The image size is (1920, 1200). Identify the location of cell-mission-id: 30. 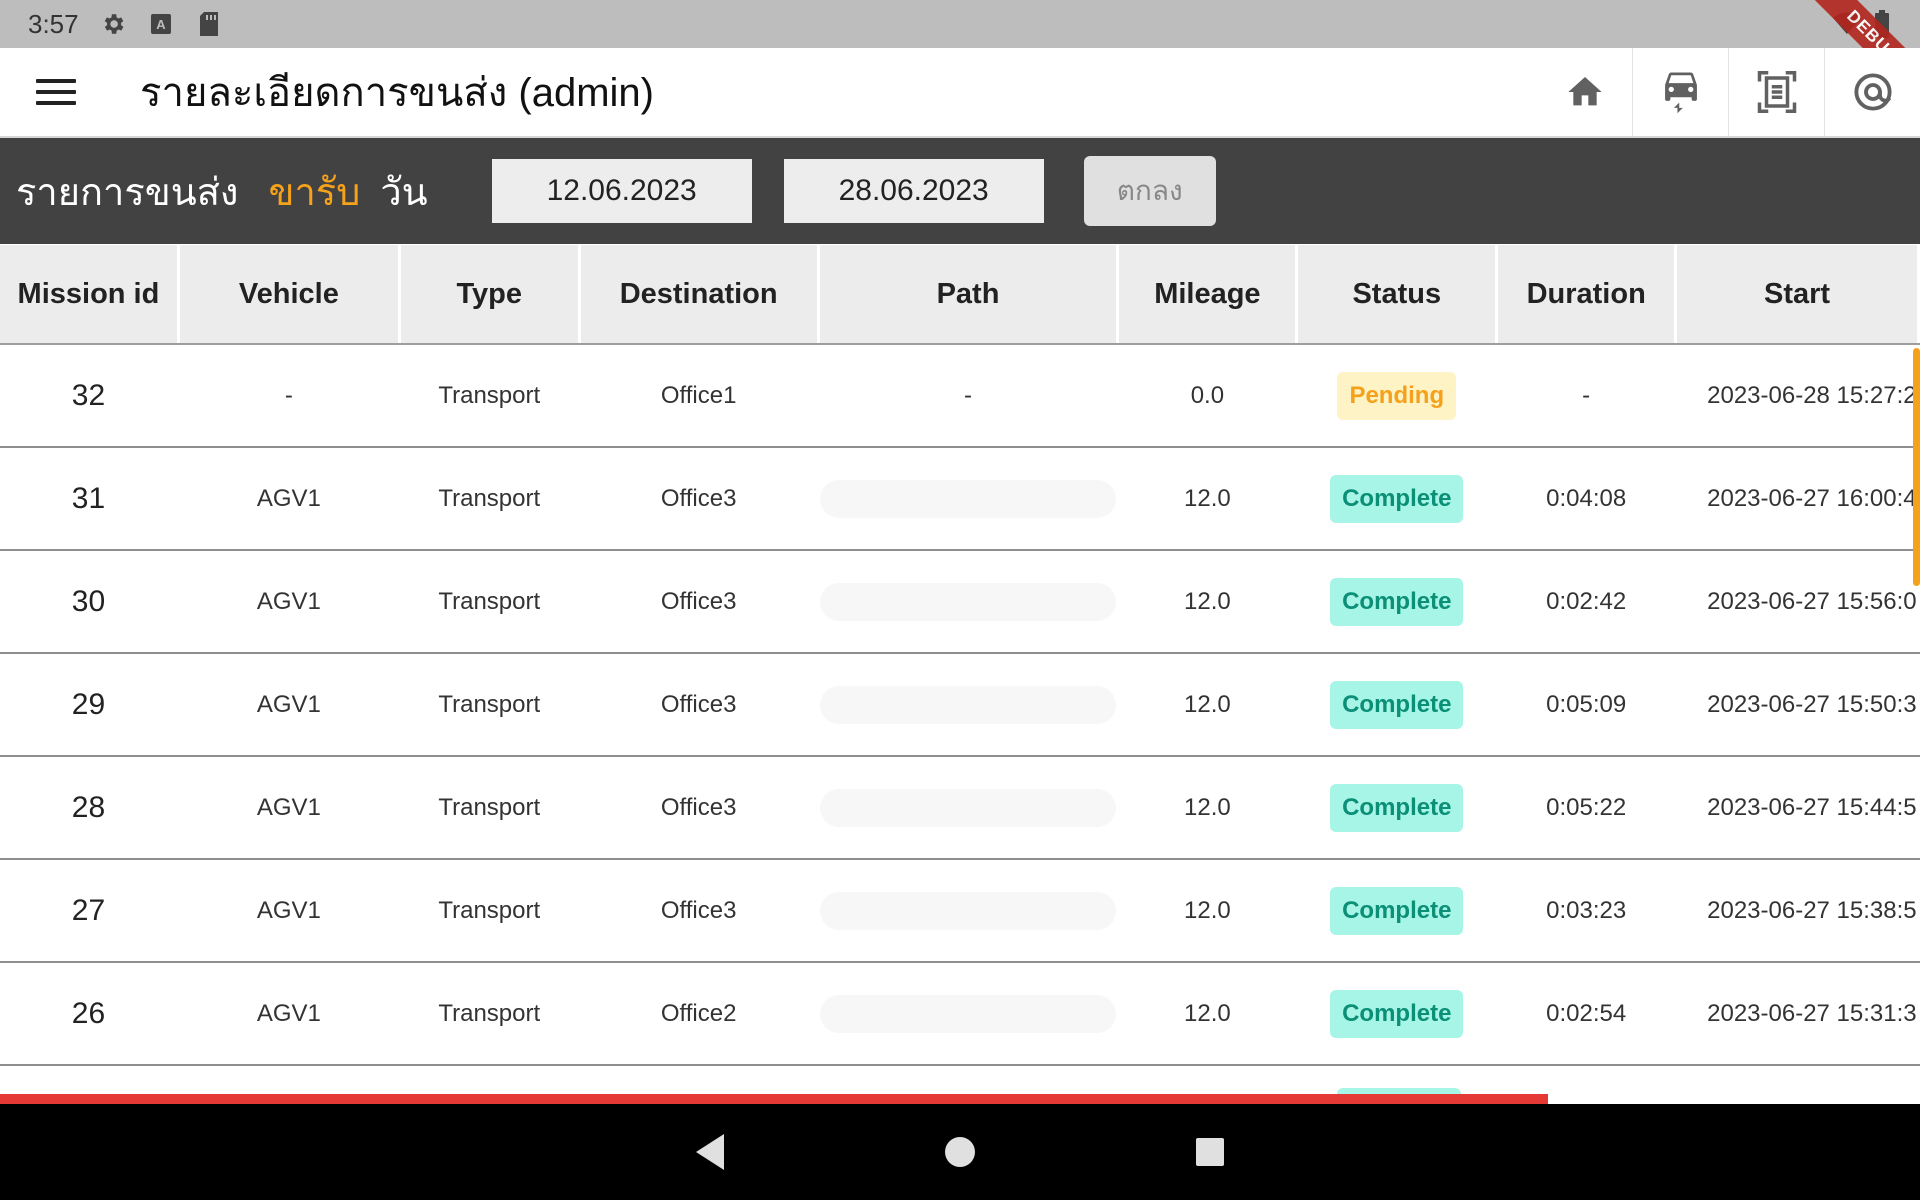
(88, 601).